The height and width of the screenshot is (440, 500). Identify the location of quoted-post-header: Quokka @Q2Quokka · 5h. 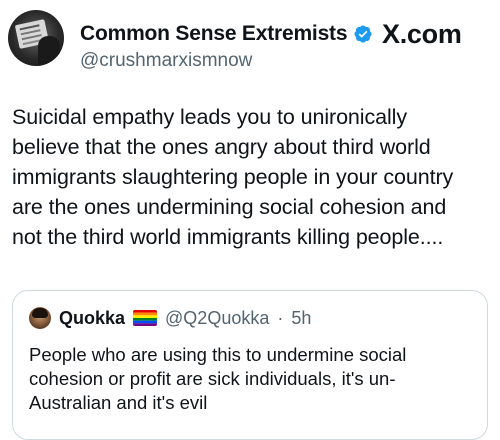
(170, 318).